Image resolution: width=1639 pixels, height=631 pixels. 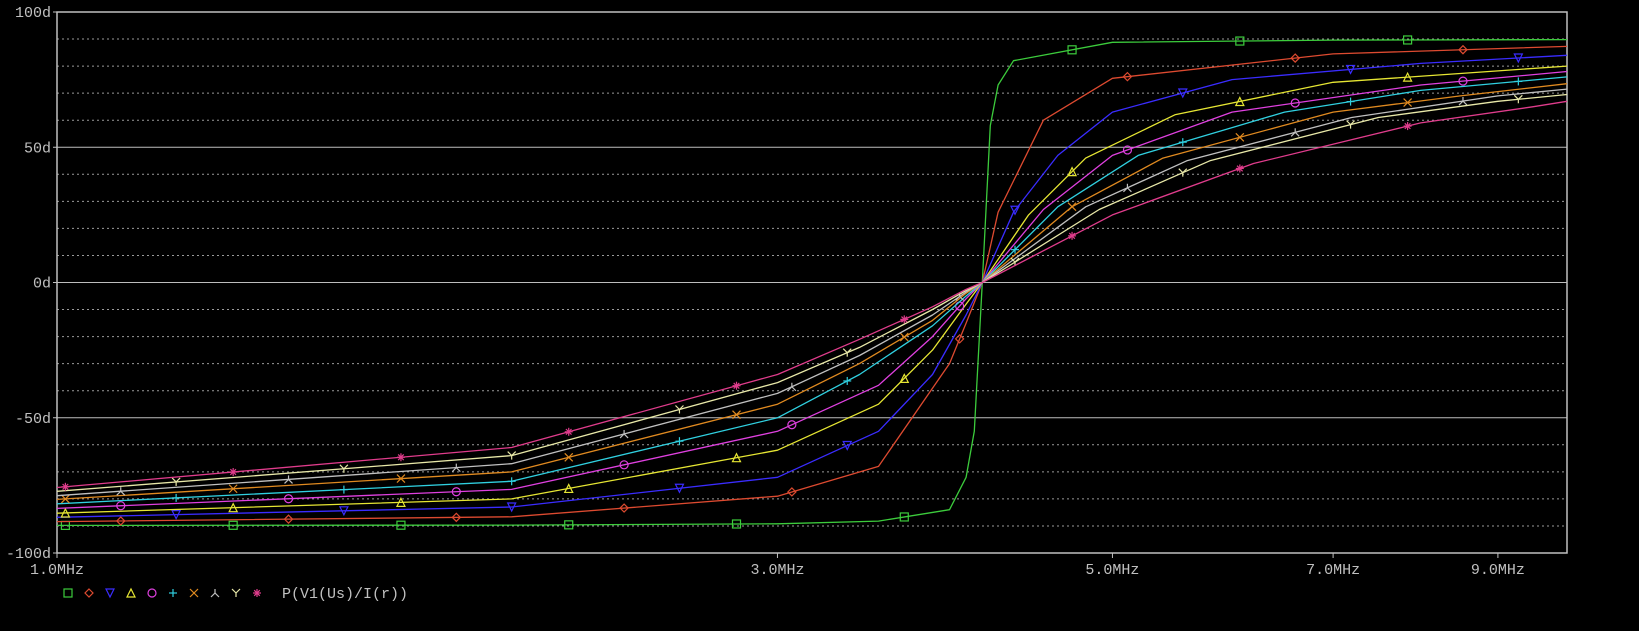 I want to click on y-tick-label: 50d, so click(x=37, y=148).